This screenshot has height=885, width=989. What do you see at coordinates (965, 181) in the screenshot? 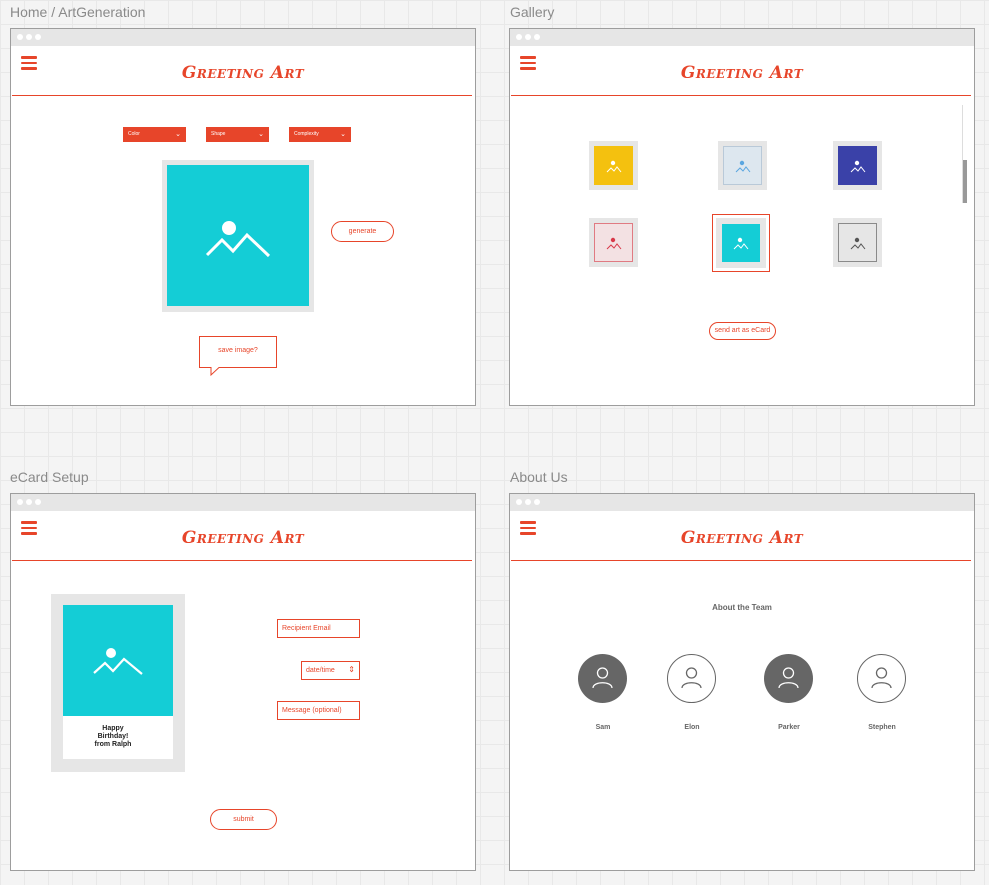
I see `scrollbar-thumb` at bounding box center [965, 181].